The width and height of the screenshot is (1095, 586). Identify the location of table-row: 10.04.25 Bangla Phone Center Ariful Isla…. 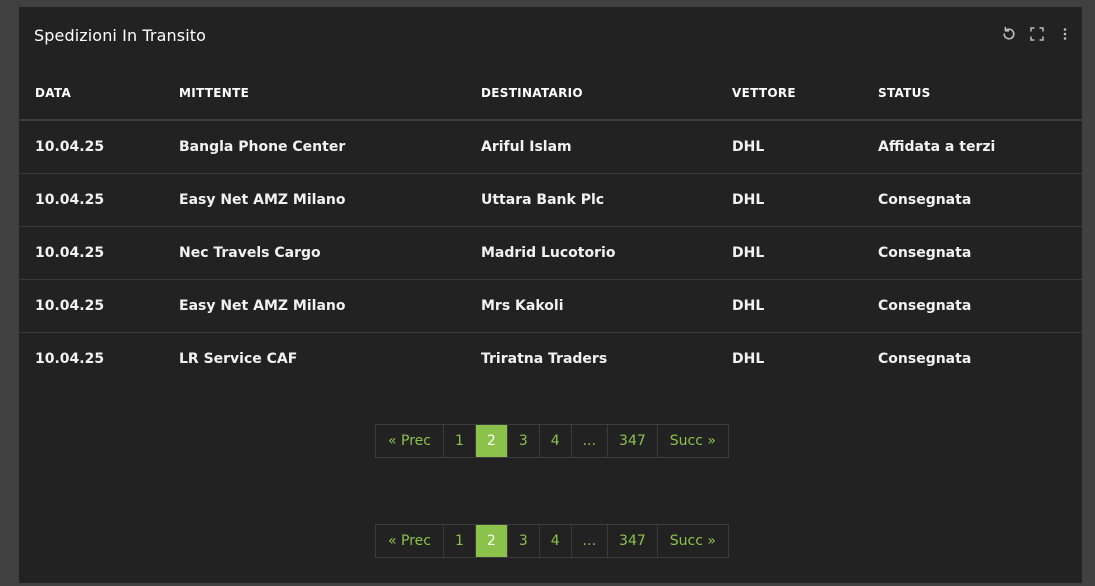
(550, 147).